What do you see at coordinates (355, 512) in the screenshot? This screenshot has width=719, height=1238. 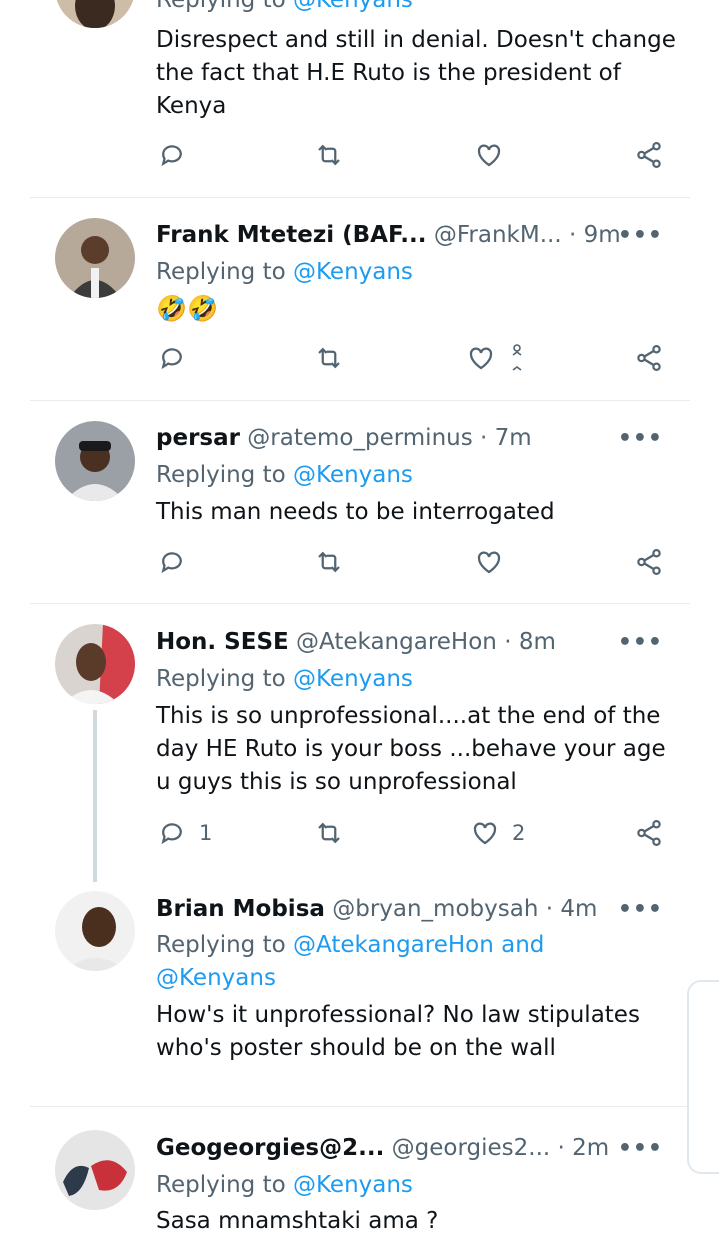 I see `tweet-text: This man needs to be interrogated` at bounding box center [355, 512].